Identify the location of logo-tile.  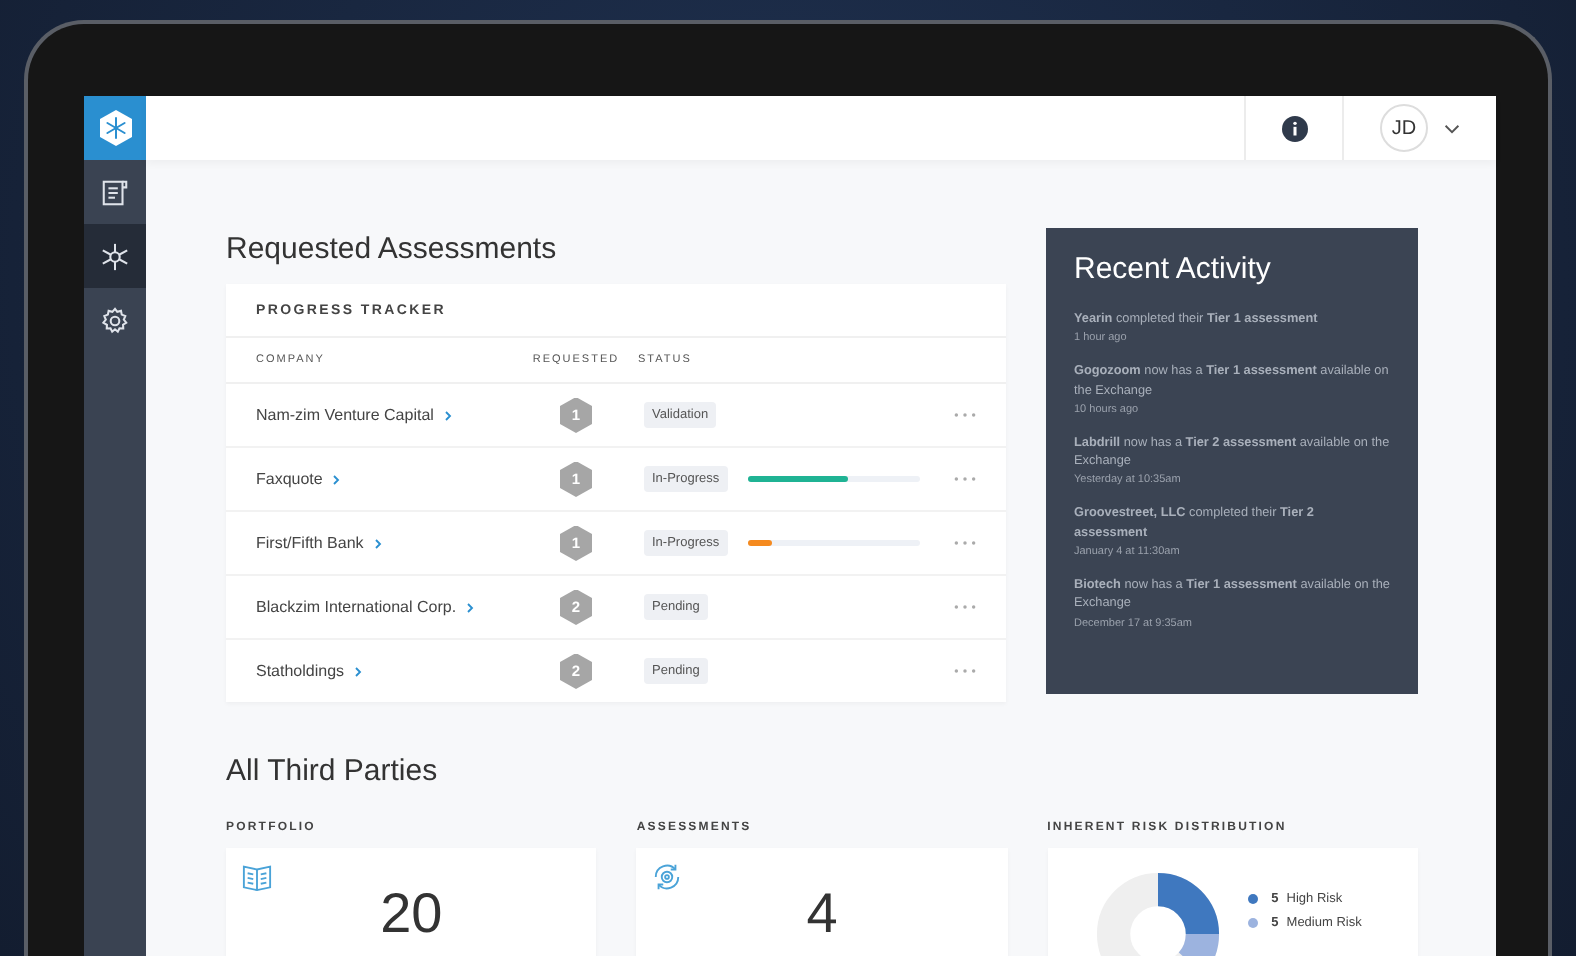
(115, 128).